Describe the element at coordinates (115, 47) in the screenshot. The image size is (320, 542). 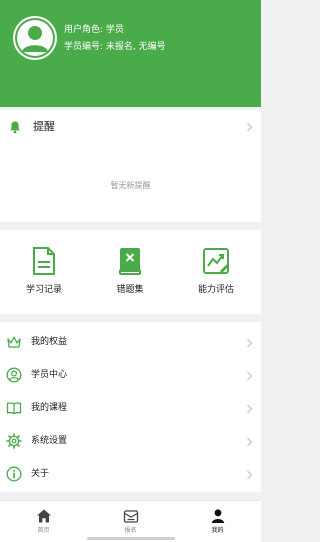
I see `student-id: 学员编号: 未报名, 无编号` at that location.